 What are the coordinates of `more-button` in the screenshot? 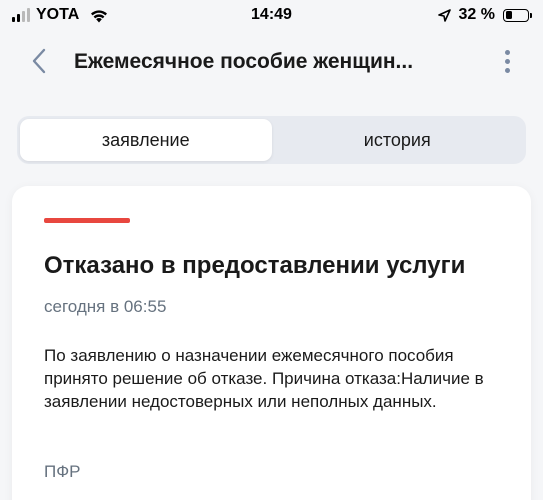 It's located at (507, 61).